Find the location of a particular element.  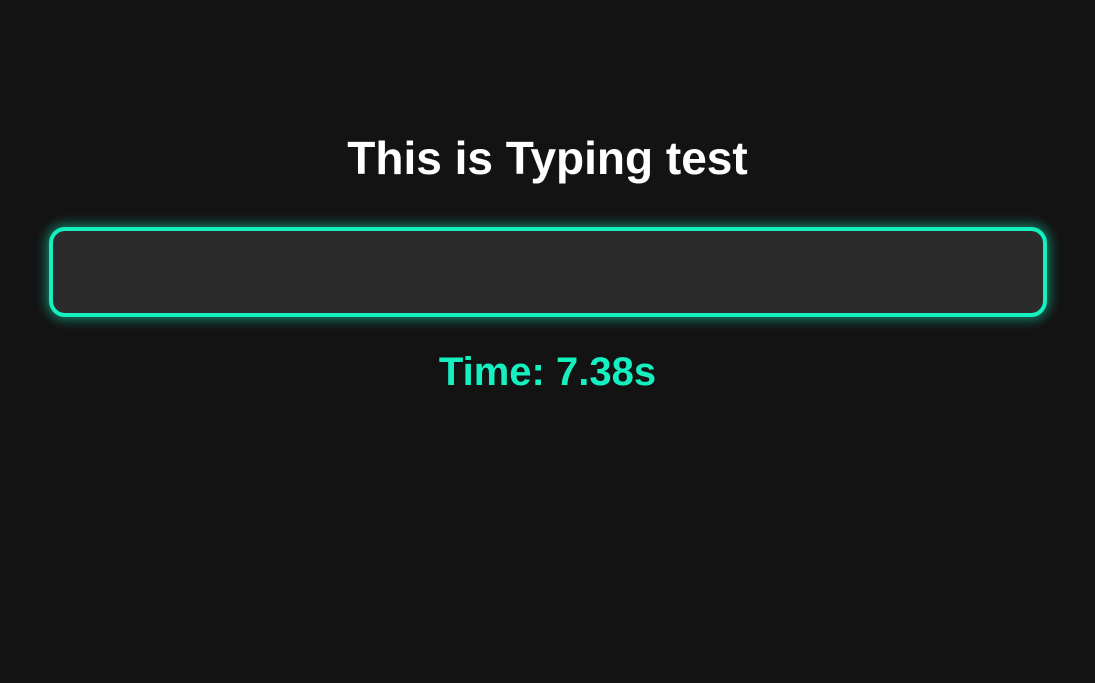

timer-display: Time: 7.38s is located at coordinates (547, 372).